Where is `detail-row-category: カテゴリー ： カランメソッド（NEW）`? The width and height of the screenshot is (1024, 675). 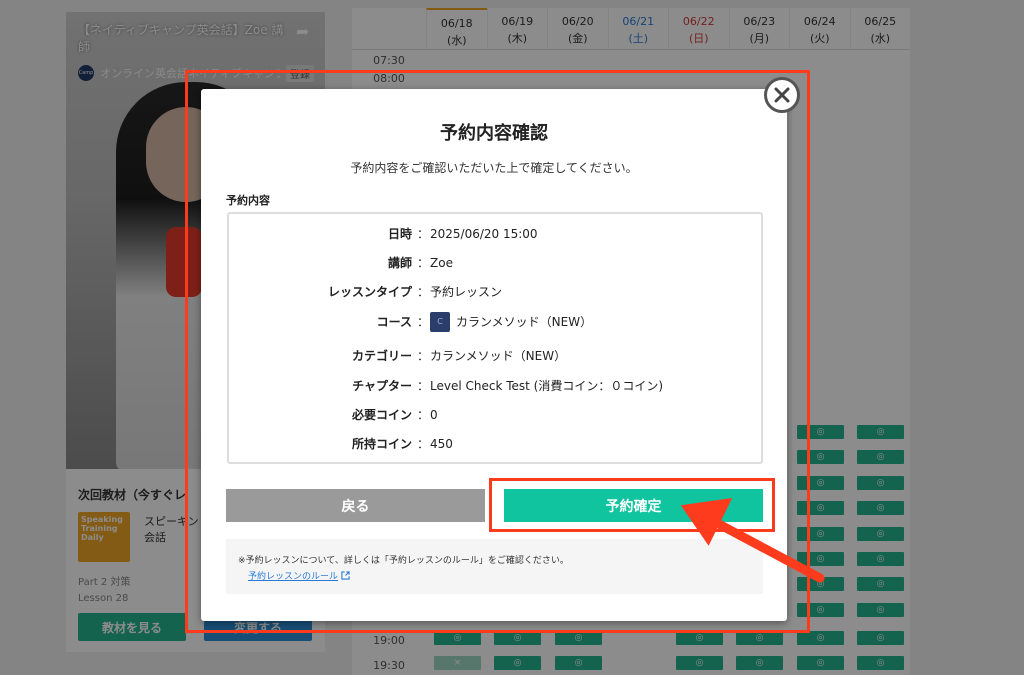 detail-row-category: カテゴリー ： カランメソッド（NEW） is located at coordinates (497, 356).